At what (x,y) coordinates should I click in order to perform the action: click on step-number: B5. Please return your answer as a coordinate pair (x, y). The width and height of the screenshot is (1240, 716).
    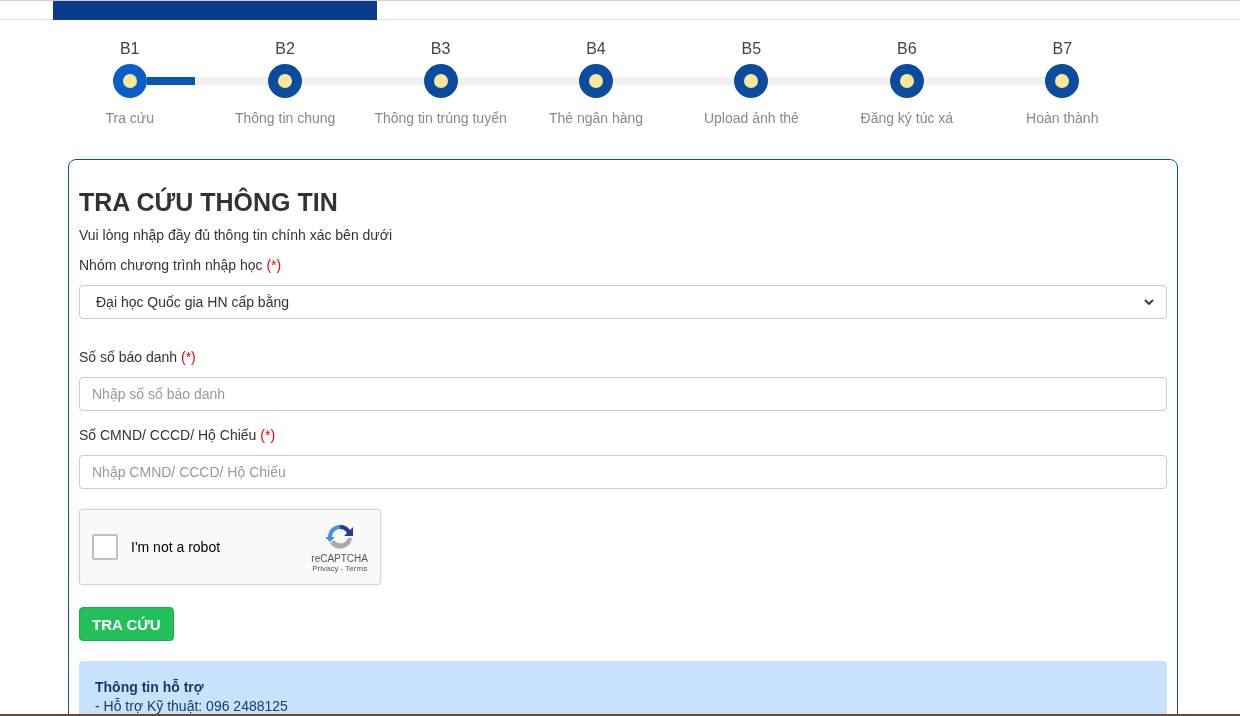
    Looking at the image, I should click on (751, 49).